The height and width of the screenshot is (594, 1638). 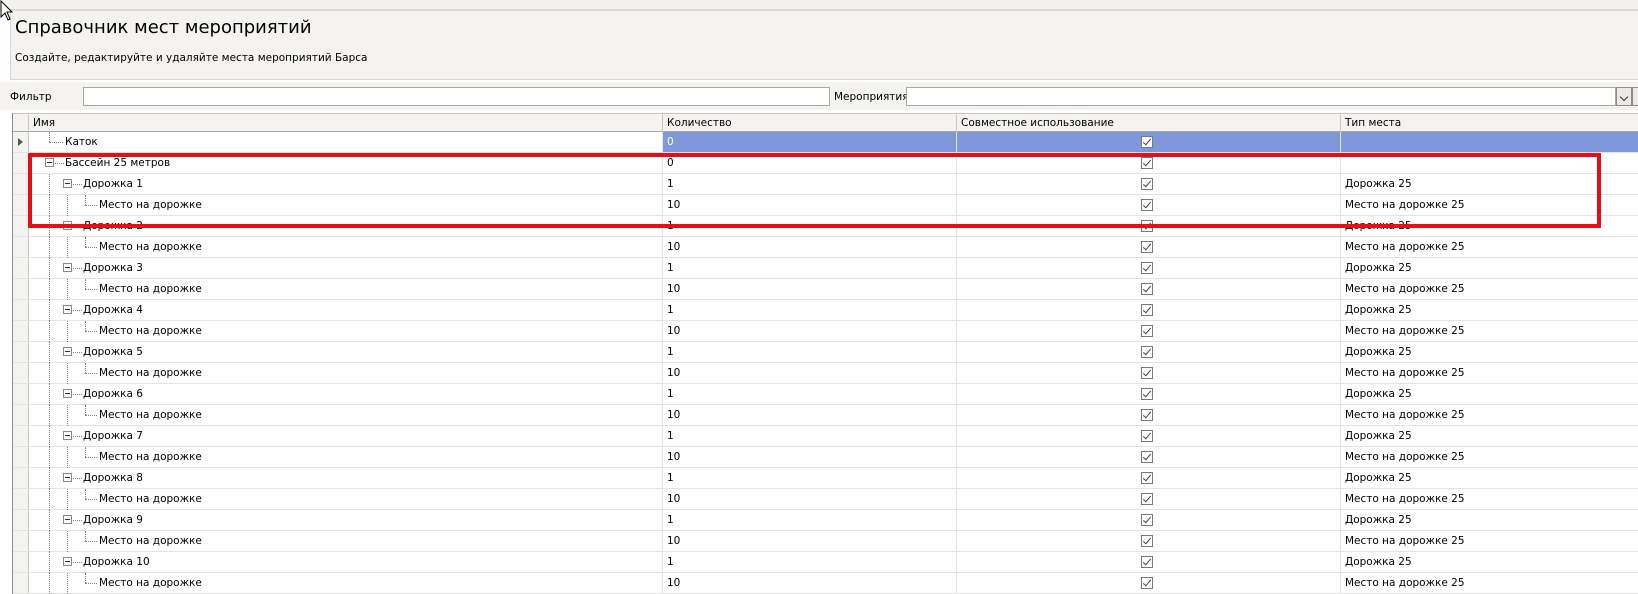 What do you see at coordinates (825, 394) in the screenshot?
I see `table-row: Дорожка 6 1 Дорожка 25` at bounding box center [825, 394].